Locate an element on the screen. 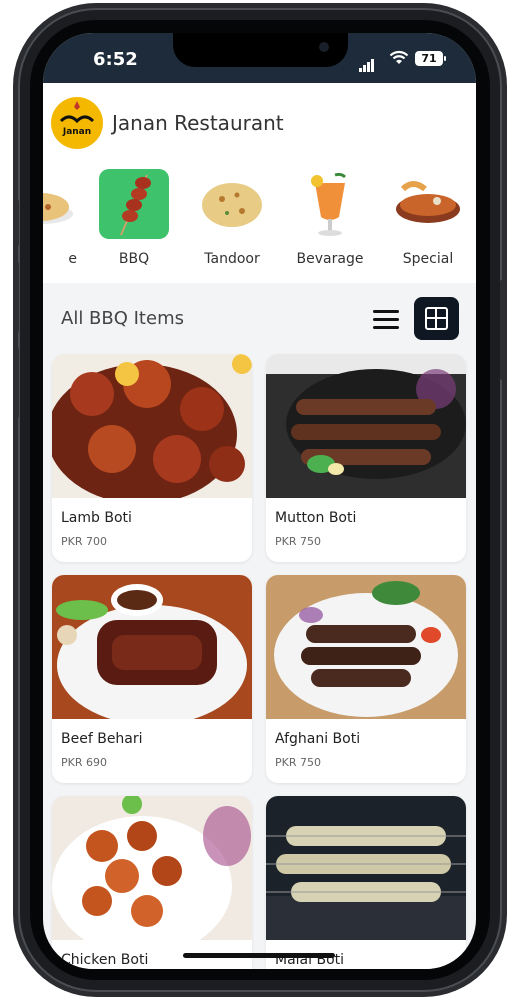 Image resolution: width=519 pixels, height=1000 pixels. dynamic-island is located at coordinates (260, 50).